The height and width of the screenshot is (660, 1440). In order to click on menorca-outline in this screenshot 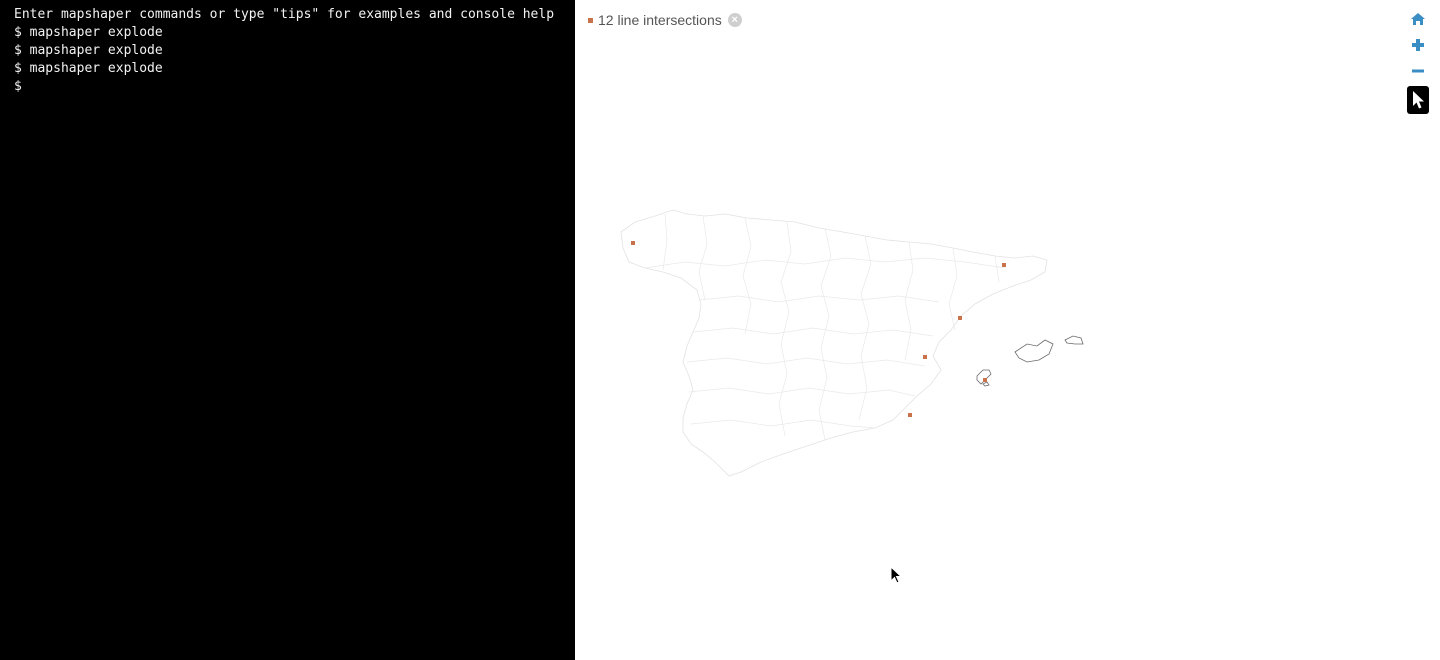, I will do `click(1074, 340)`.